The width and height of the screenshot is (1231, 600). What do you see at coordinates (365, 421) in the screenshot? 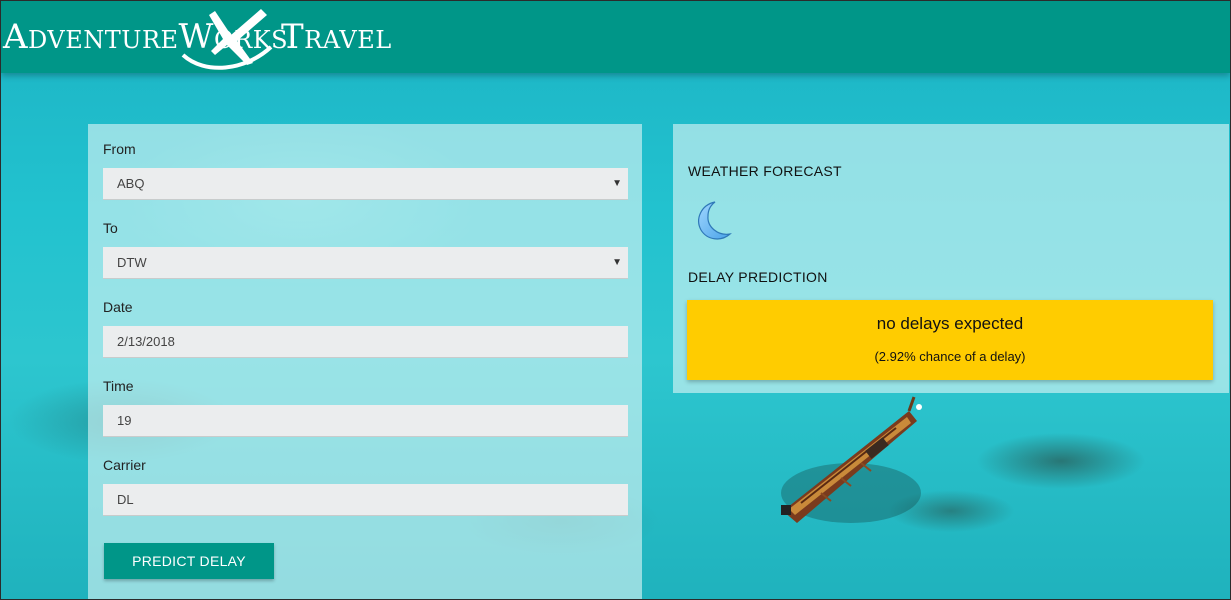
I see `time-input: 19` at bounding box center [365, 421].